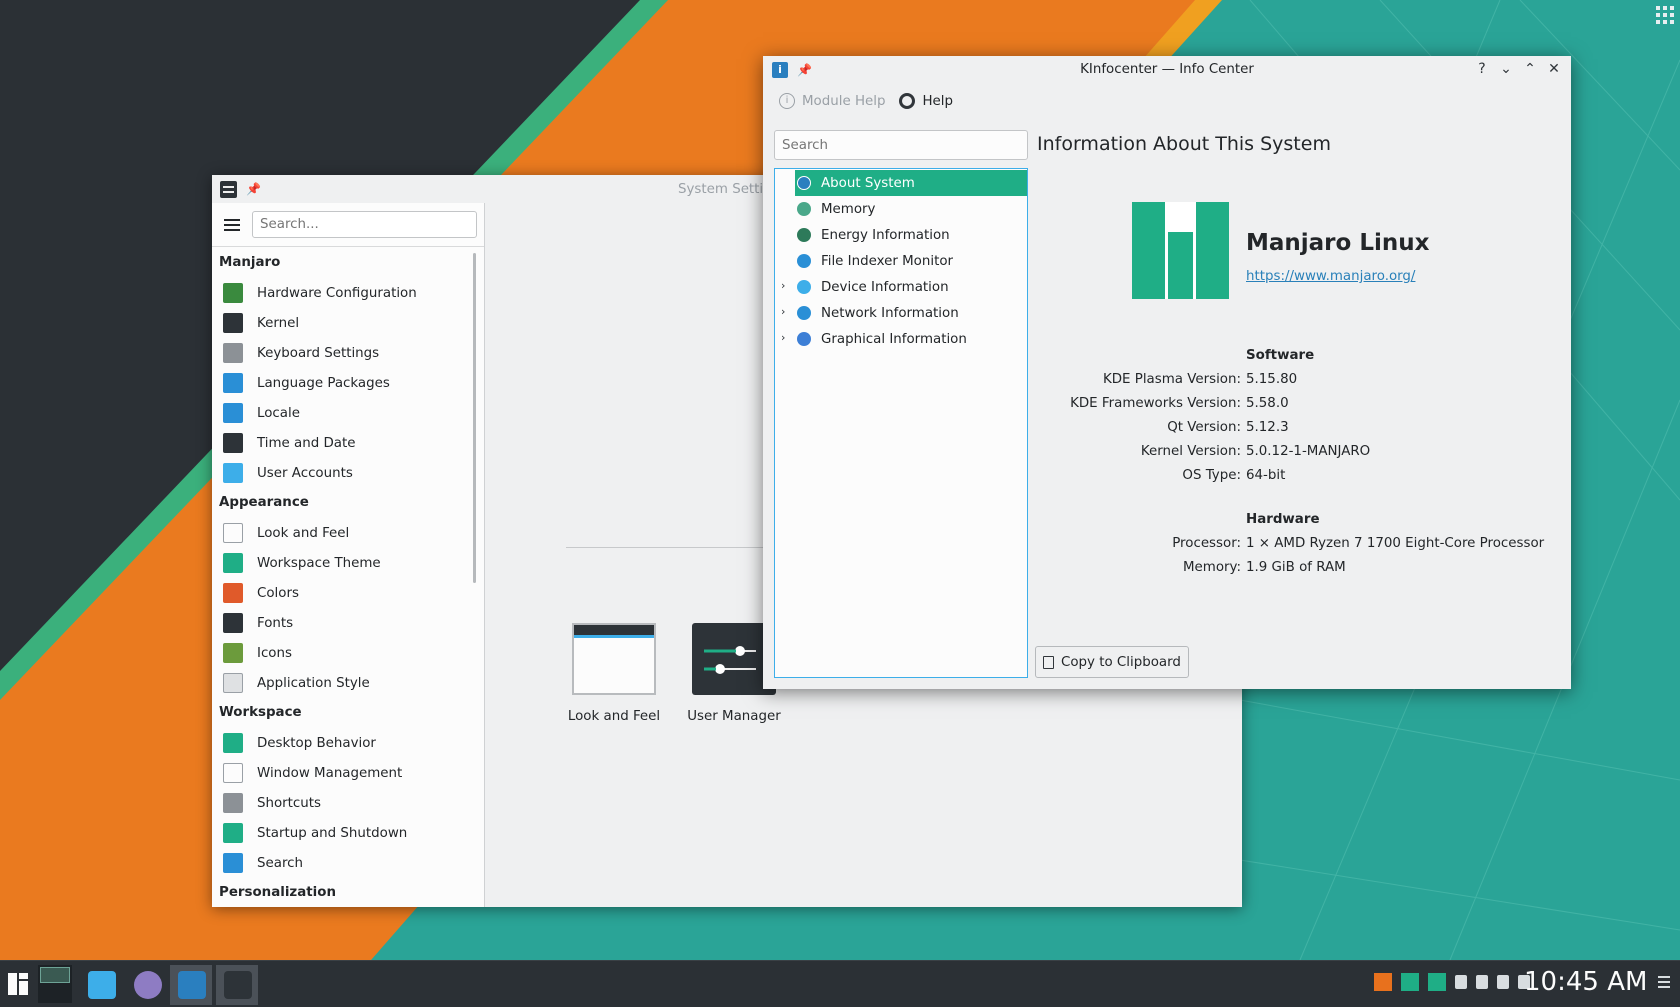  What do you see at coordinates (926, 101) in the screenshot?
I see `help-button: Help` at bounding box center [926, 101].